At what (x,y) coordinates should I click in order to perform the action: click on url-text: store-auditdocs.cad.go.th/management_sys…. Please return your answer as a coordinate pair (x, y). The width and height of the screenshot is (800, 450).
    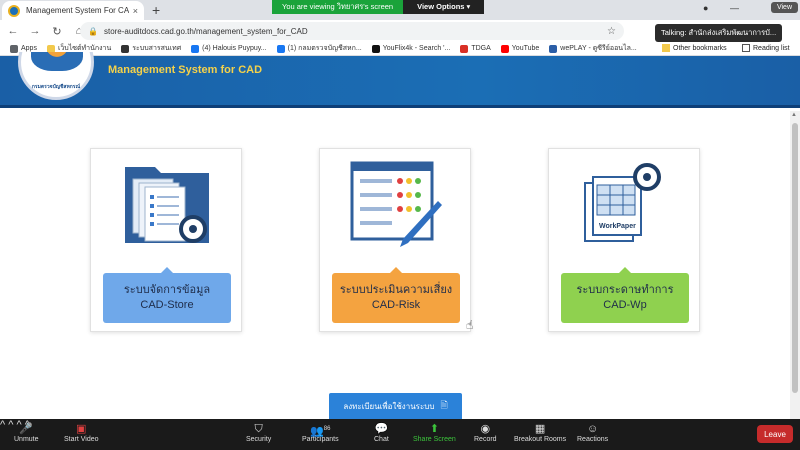
    Looking at the image, I should click on (355, 31).